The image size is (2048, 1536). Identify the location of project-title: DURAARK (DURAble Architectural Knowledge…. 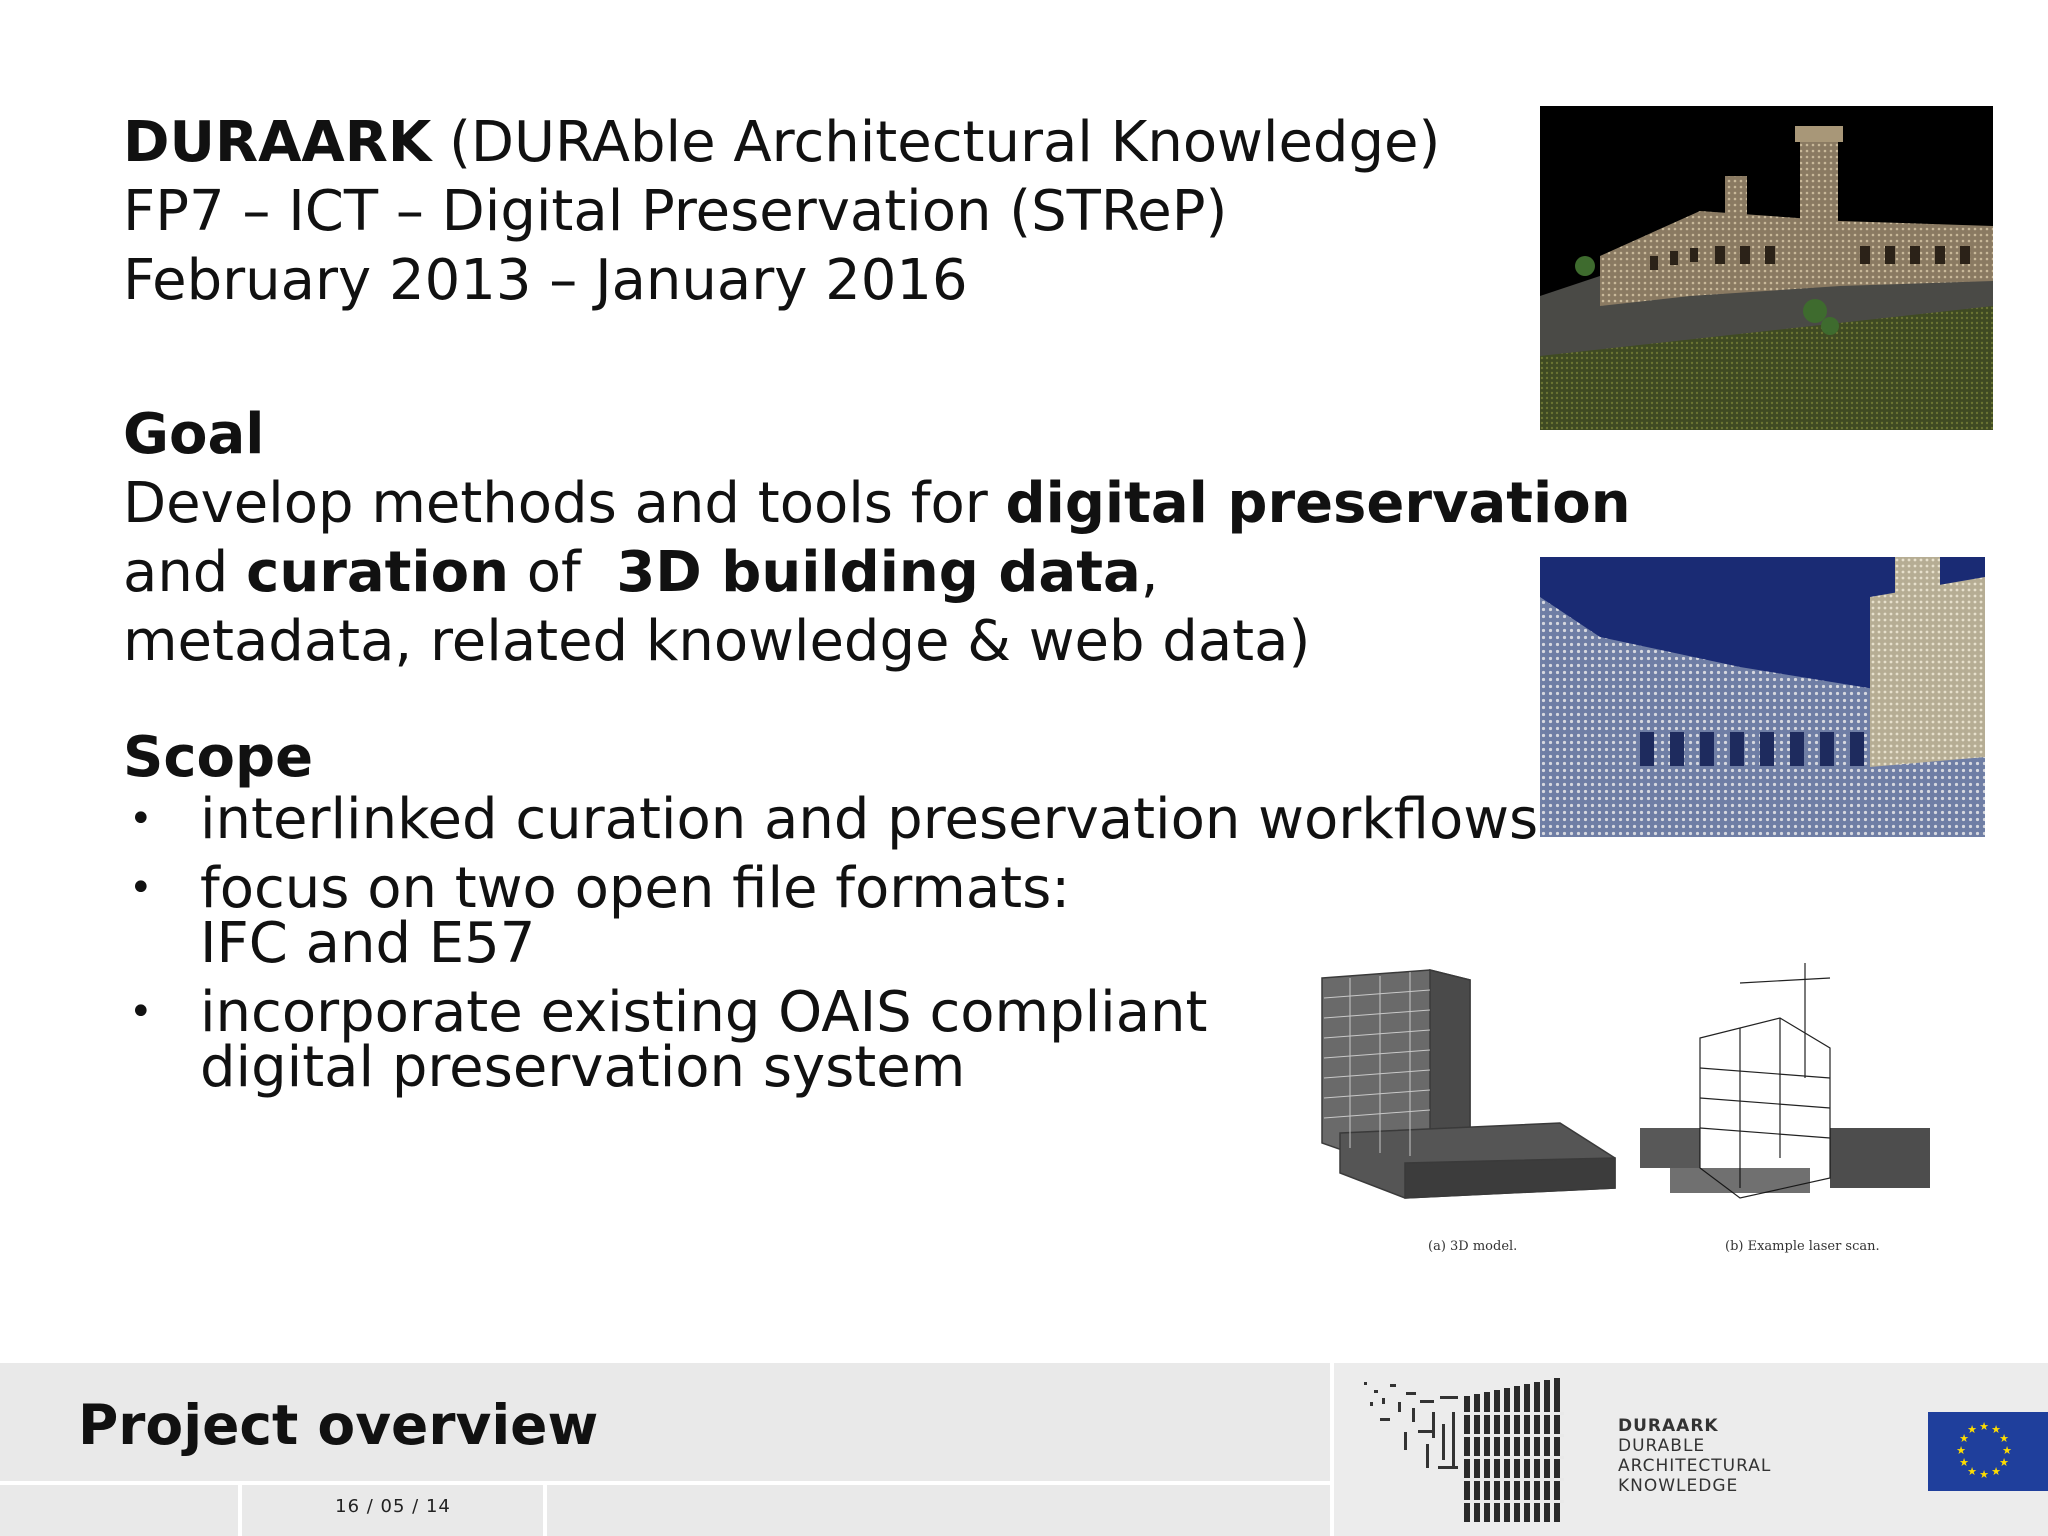
(782, 142).